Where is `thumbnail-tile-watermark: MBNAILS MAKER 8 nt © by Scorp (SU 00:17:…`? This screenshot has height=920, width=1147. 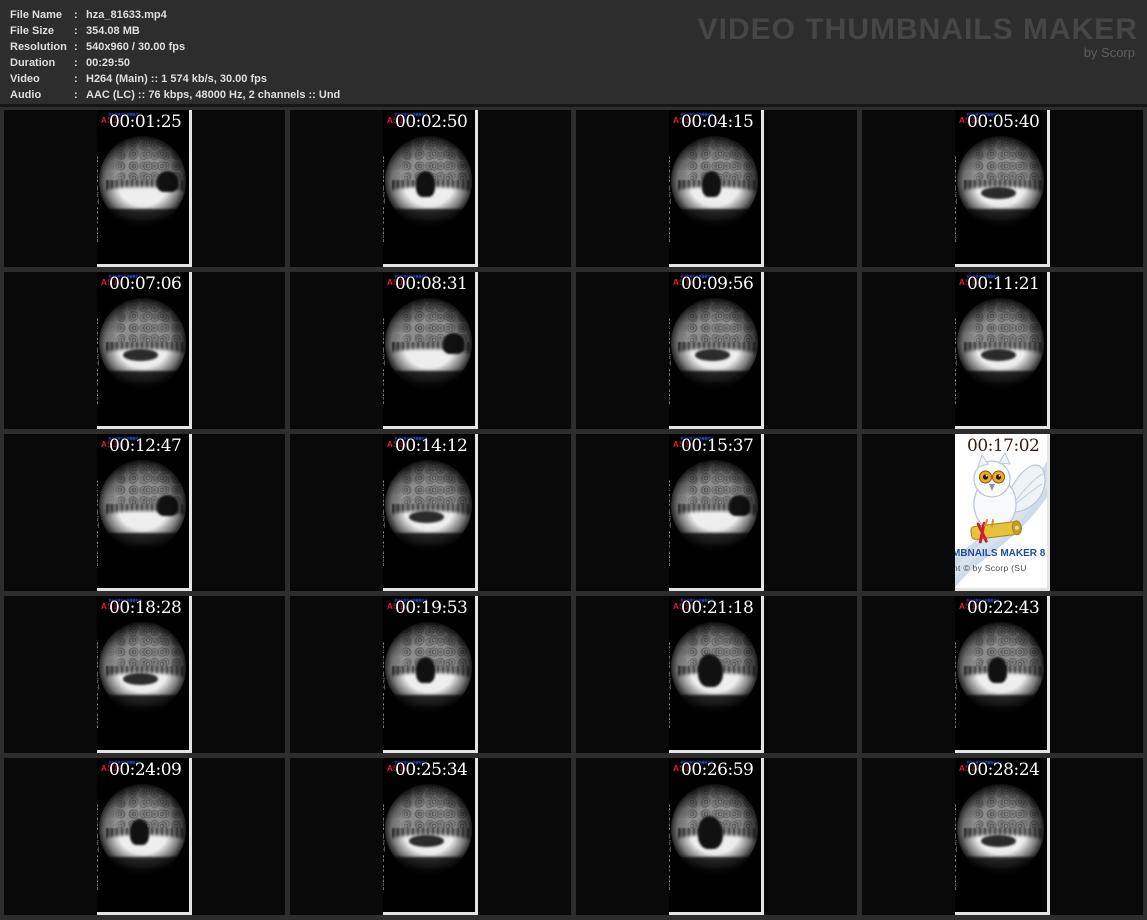
thumbnail-tile-watermark: MBNAILS MAKER 8 nt © by Scorp (SU 00:17:… is located at coordinates (1002, 512).